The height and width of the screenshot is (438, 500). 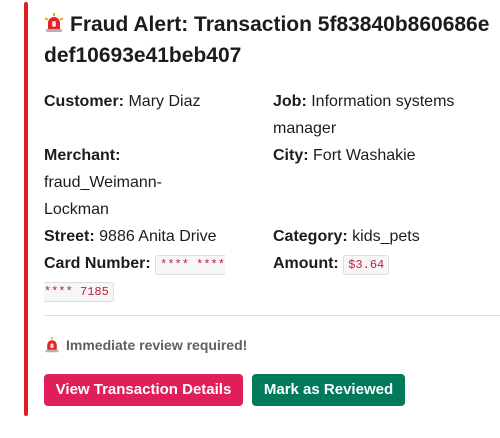 What do you see at coordinates (97, 263) in the screenshot?
I see `card-number-label: Card Number:` at bounding box center [97, 263].